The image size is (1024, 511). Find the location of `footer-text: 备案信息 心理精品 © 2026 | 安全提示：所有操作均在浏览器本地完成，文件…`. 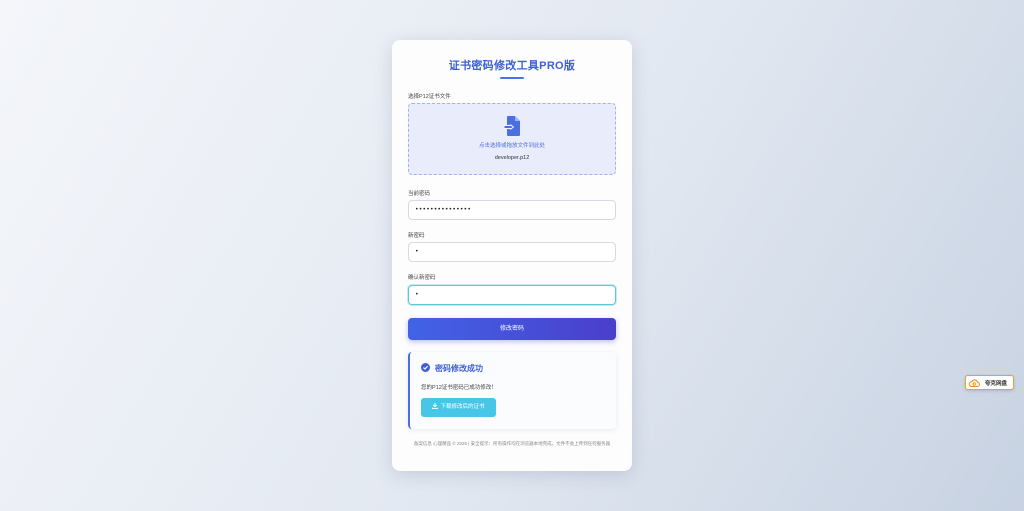

footer-text: 备案信息 心理精品 © 2026 | 安全提示：所有操作均在浏览器本地完成，文件… is located at coordinates (512, 443).